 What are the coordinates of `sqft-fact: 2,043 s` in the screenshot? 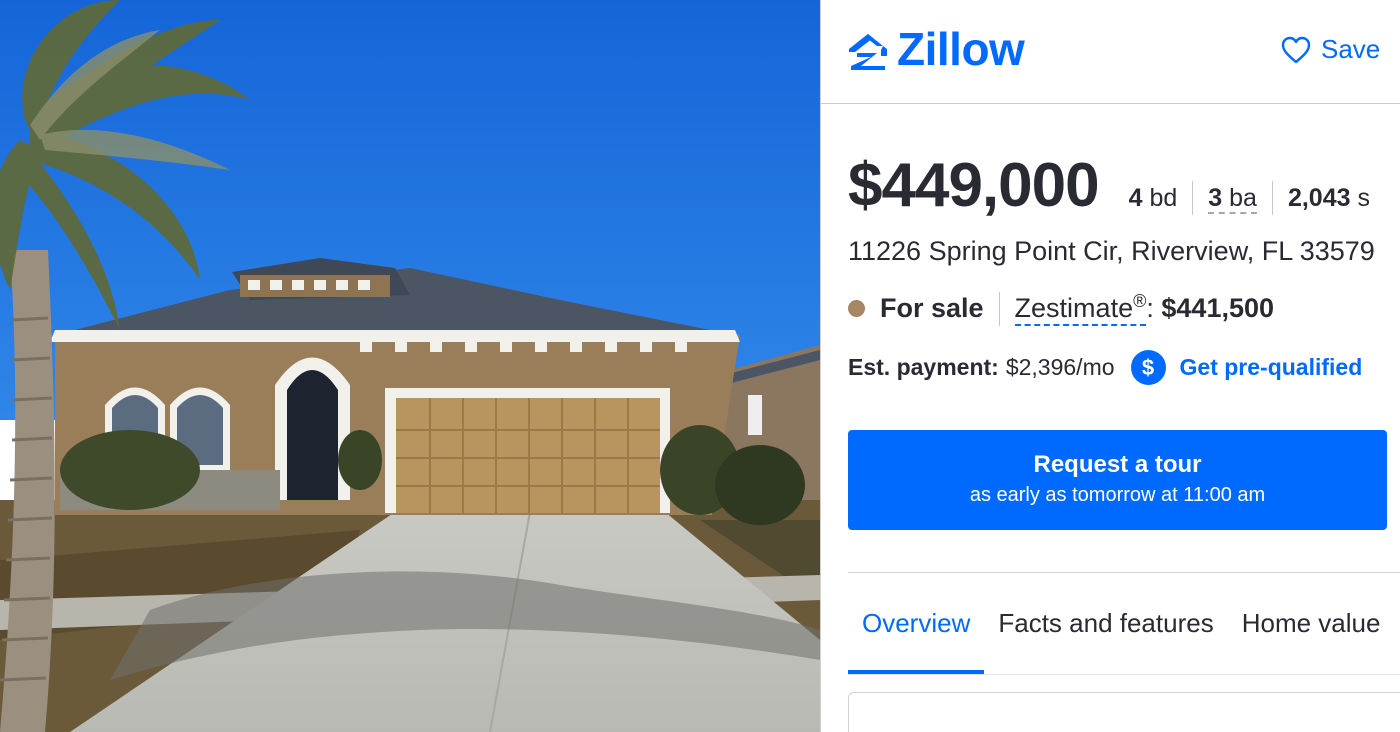 It's located at (1328, 198).